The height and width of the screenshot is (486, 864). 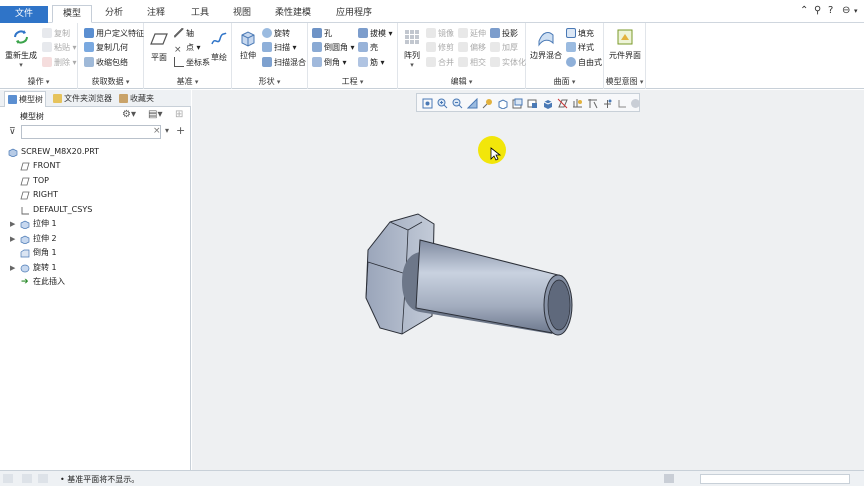 What do you see at coordinates (33, 224) in the screenshot?
I see `tree-item-extrude-1: ▶ 拉伸 1` at bounding box center [33, 224].